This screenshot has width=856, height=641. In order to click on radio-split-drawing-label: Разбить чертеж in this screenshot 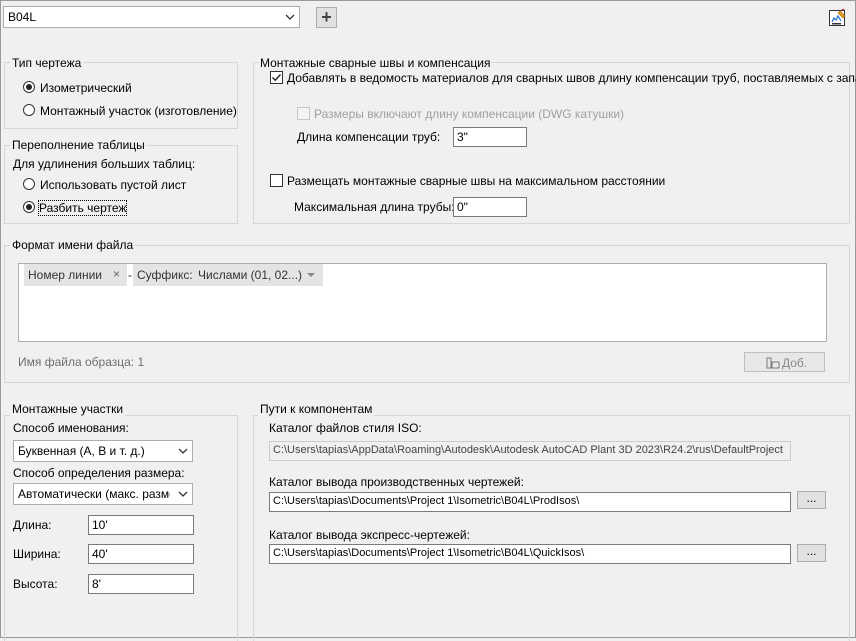, I will do `click(82, 208)`.